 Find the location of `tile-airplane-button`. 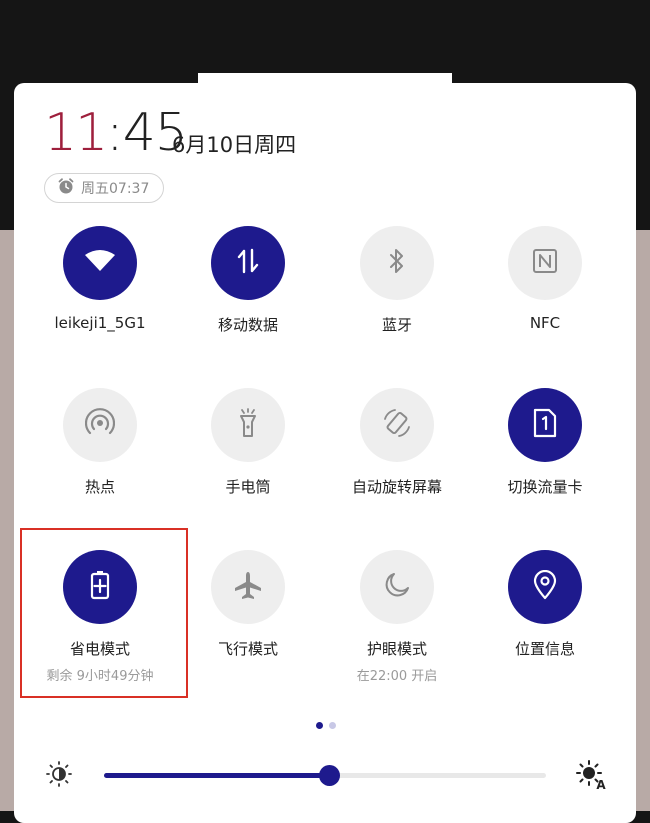

tile-airplane-button is located at coordinates (248, 587).